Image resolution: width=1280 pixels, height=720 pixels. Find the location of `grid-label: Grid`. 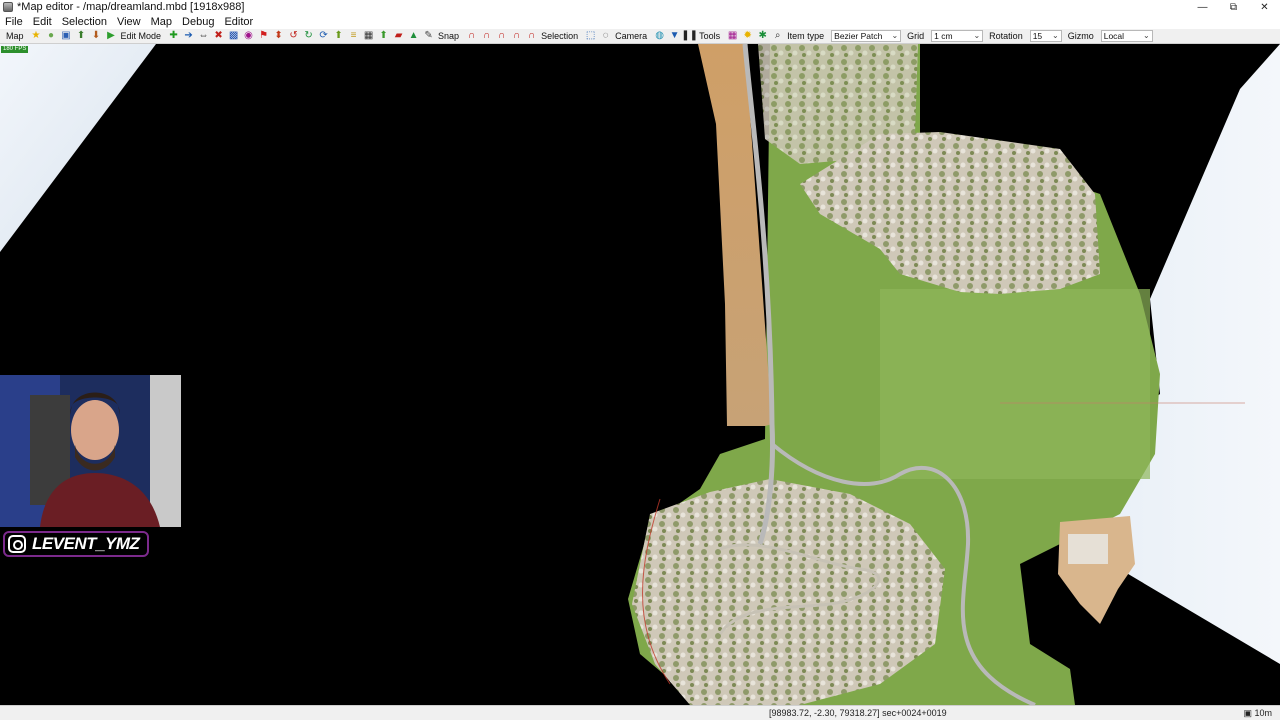

grid-label: Grid is located at coordinates (916, 36).